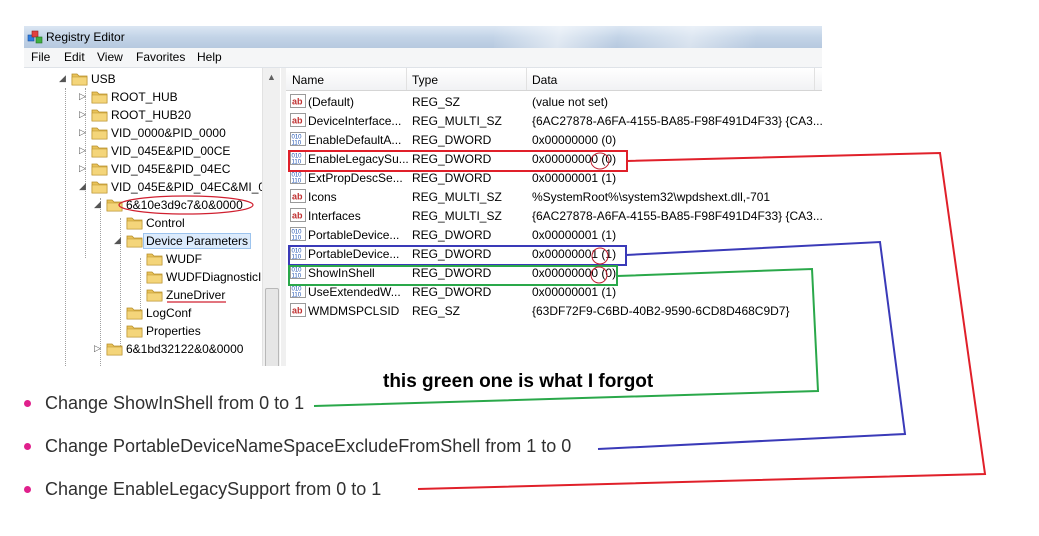 The height and width of the screenshot is (536, 1039). Describe the element at coordinates (458, 161) in the screenshot. I see `red-highlight-box` at that location.